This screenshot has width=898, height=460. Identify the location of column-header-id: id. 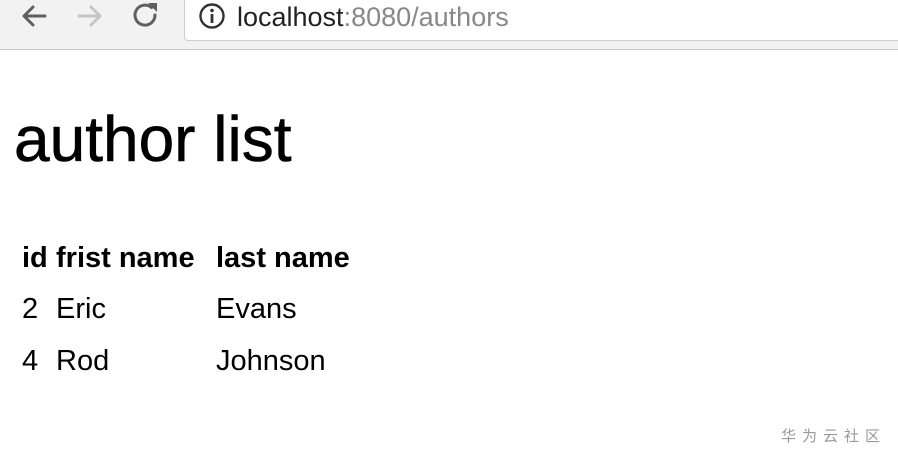
(35, 257).